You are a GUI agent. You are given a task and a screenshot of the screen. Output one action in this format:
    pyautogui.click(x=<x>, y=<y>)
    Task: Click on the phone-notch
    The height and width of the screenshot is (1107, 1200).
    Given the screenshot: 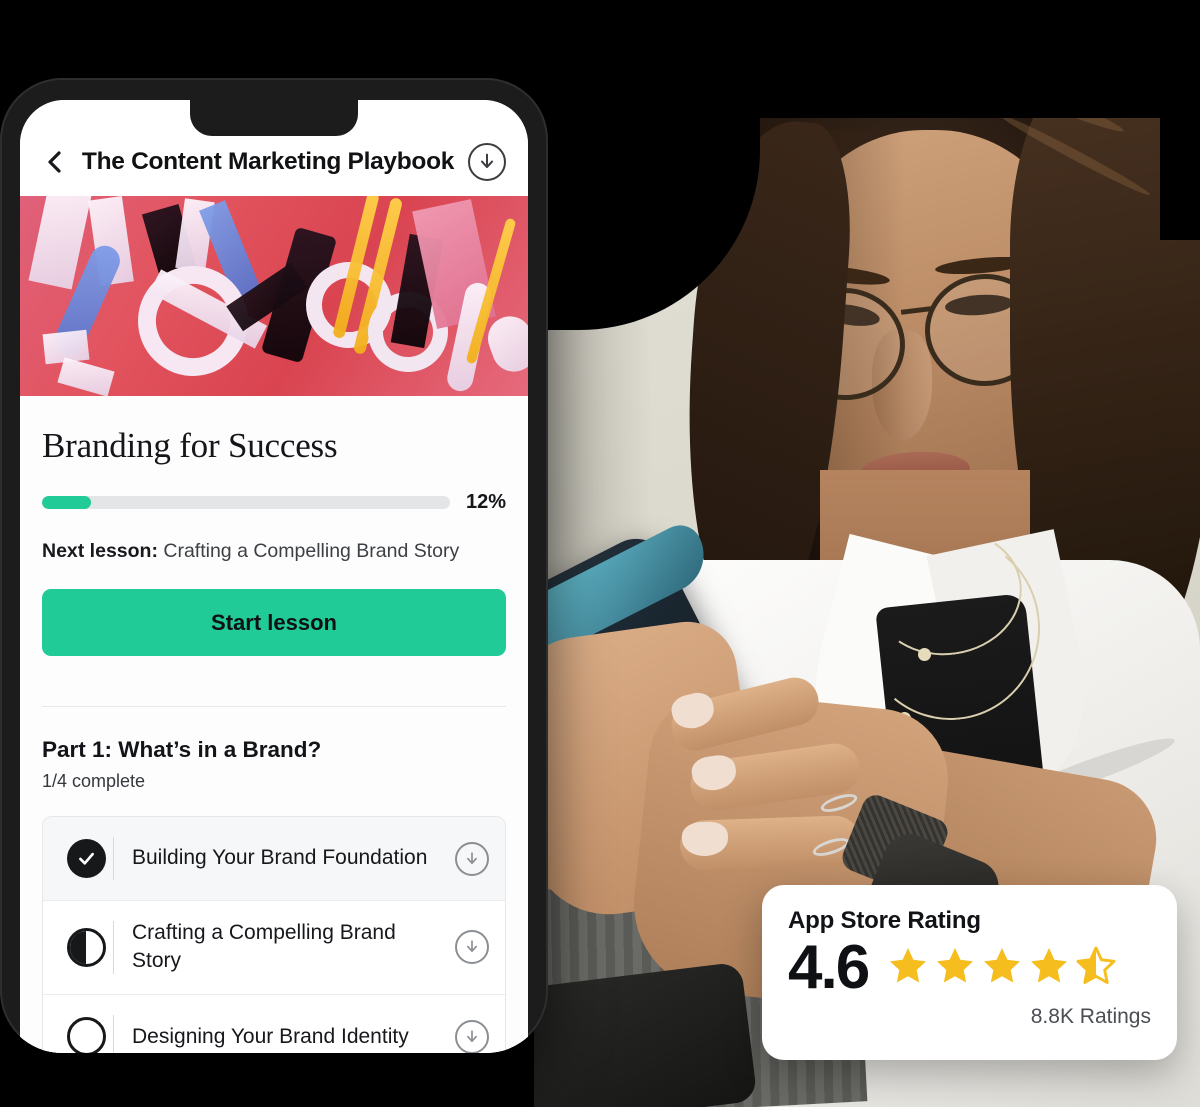 What is the action you would take?
    pyautogui.click(x=274, y=118)
    